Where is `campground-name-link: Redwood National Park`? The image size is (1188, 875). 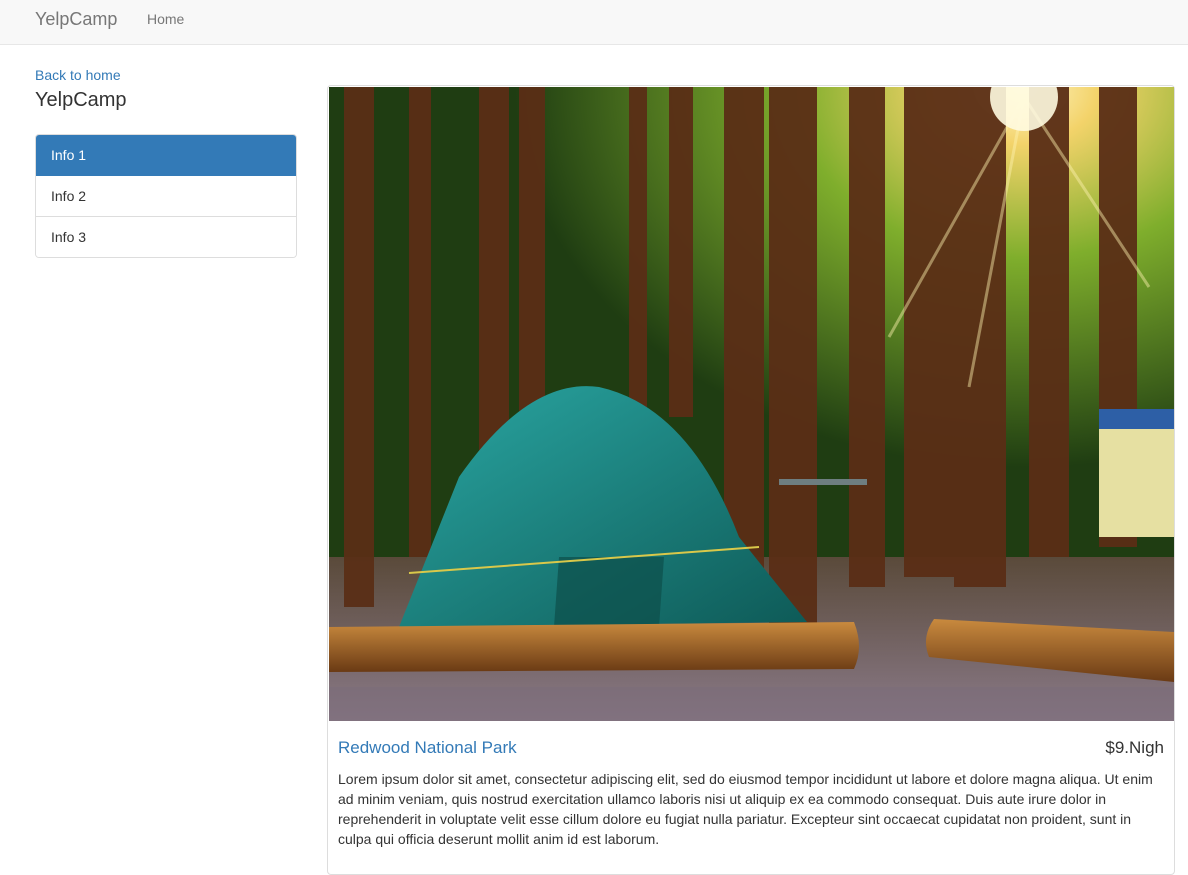
campground-name-link: Redwood National Park is located at coordinates (427, 748).